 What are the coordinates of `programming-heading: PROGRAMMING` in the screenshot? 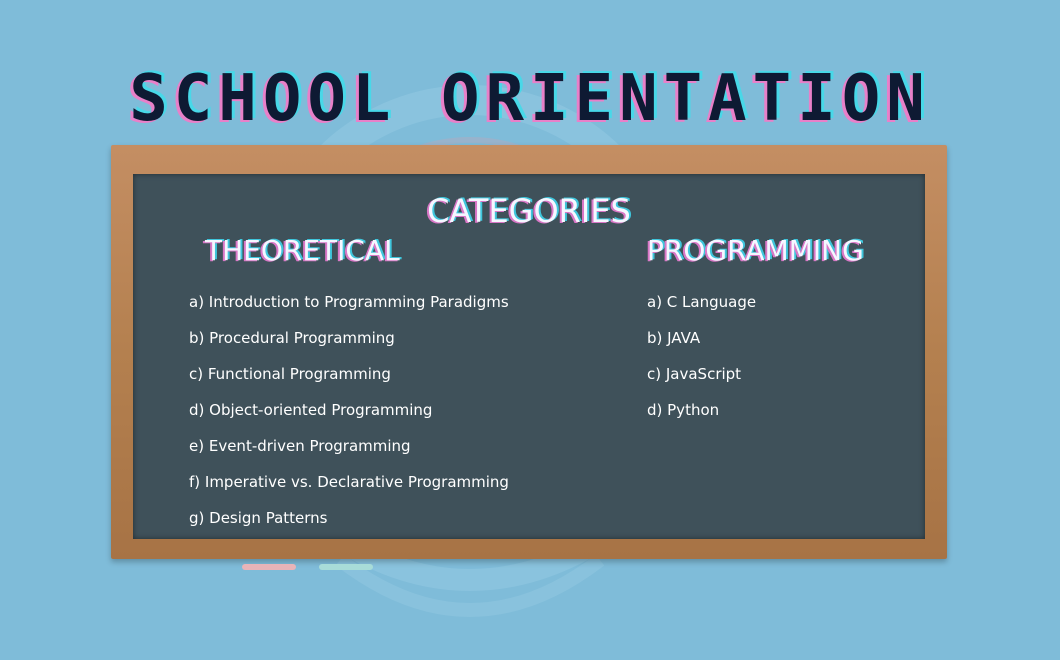 It's located at (755, 250).